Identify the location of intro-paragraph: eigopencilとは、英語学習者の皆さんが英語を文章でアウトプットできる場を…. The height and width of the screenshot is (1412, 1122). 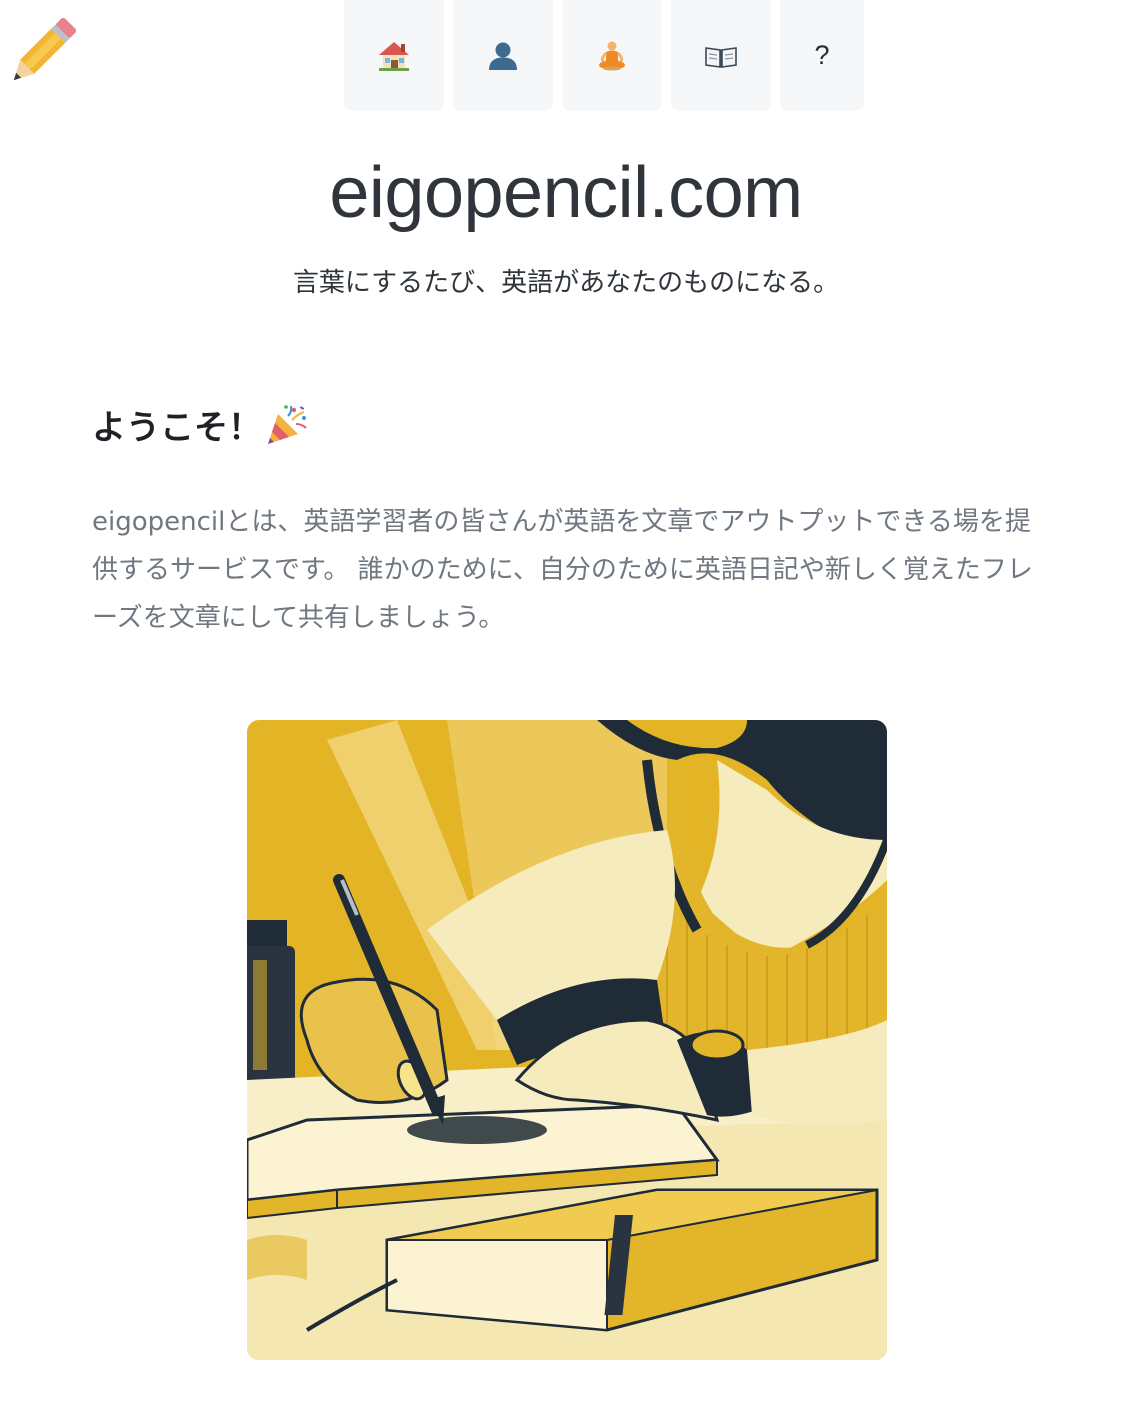
(562, 570).